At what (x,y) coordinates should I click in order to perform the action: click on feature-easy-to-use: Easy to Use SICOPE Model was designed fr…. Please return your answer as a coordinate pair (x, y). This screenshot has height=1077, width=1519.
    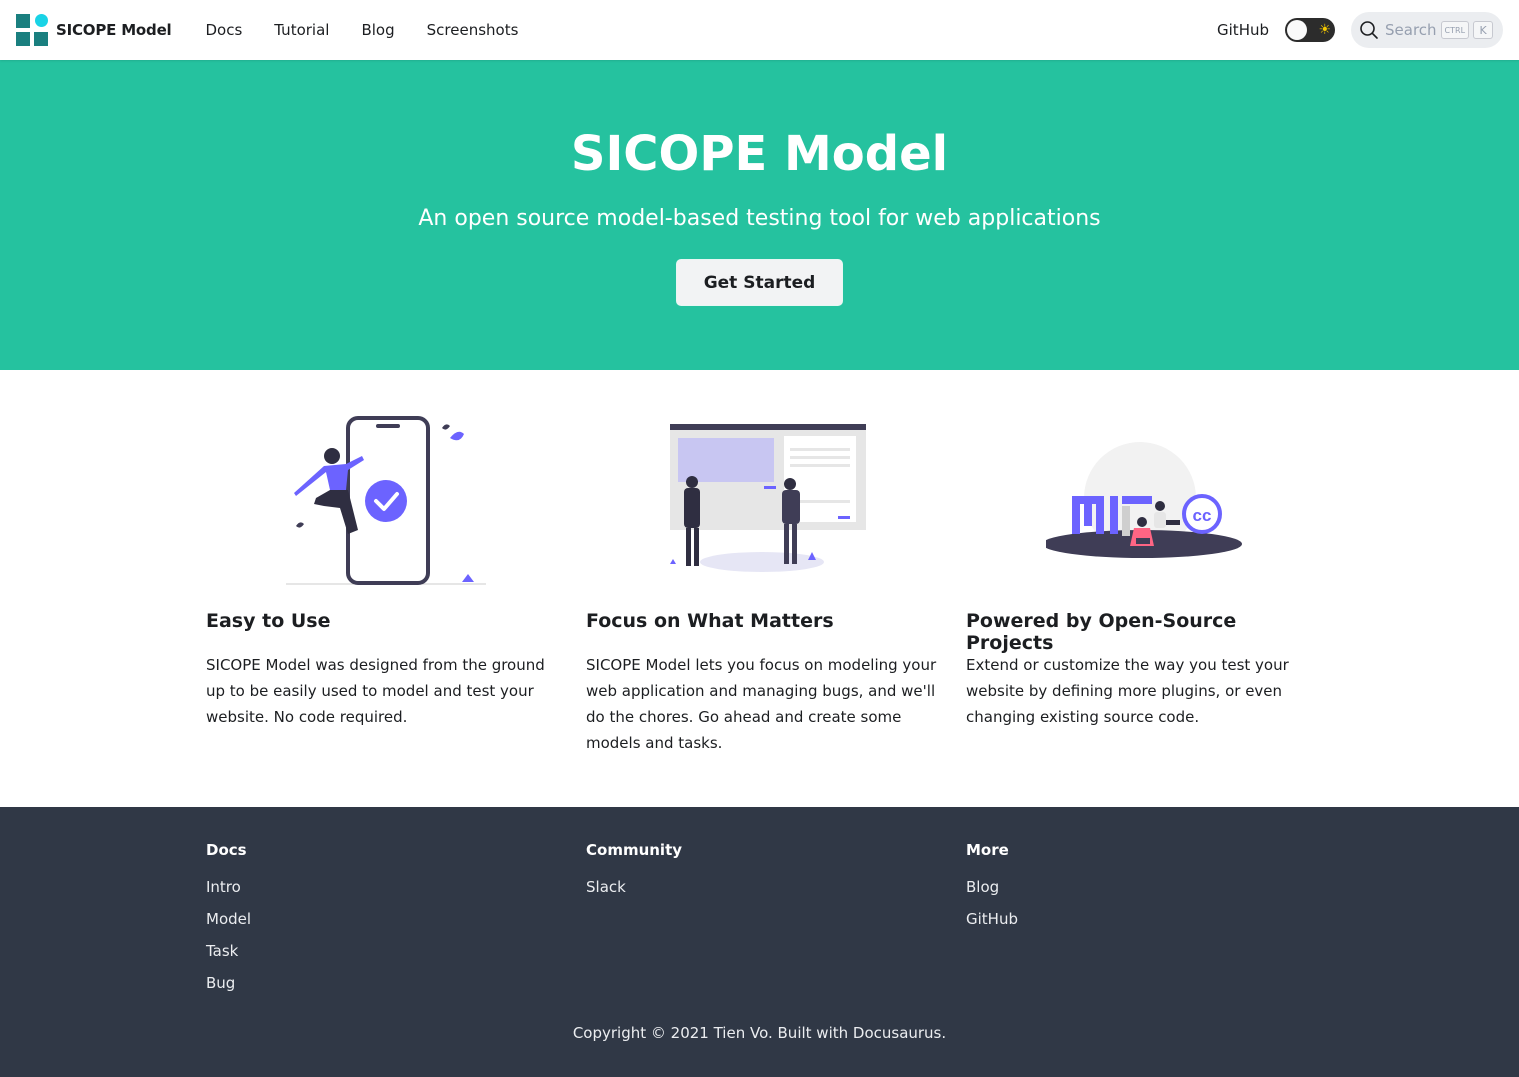
    Looking at the image, I should click on (386, 568).